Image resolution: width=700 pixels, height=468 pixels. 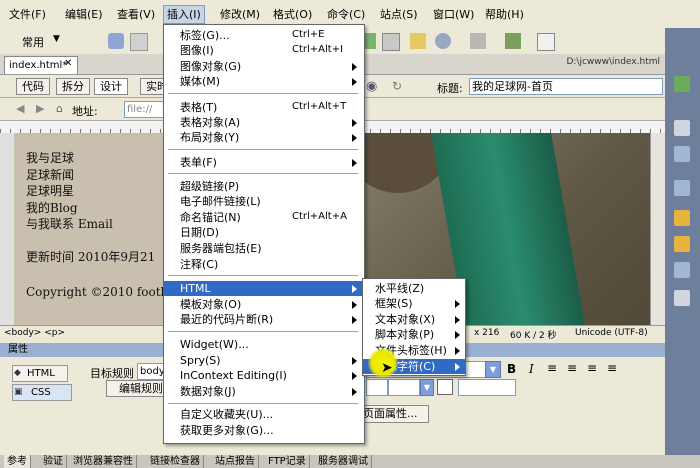 What do you see at coordinates (343, 461) in the screenshot?
I see `tab-server-debug: 服务器调试` at bounding box center [343, 461].